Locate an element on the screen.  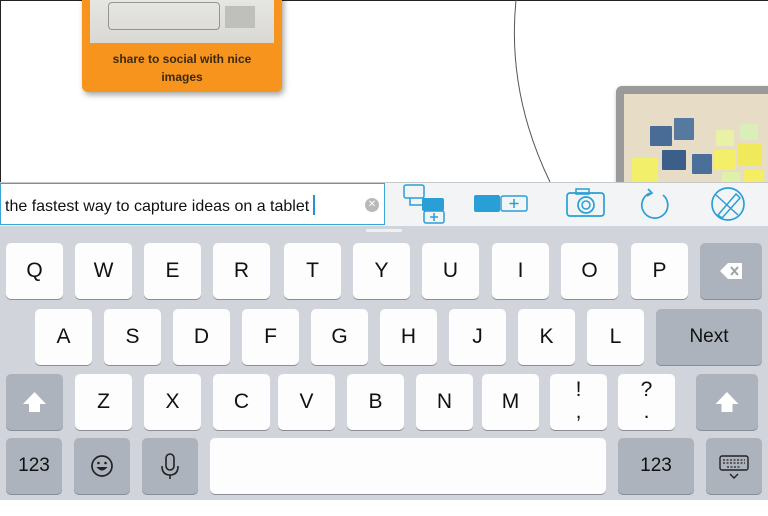
text-caret is located at coordinates (314, 205).